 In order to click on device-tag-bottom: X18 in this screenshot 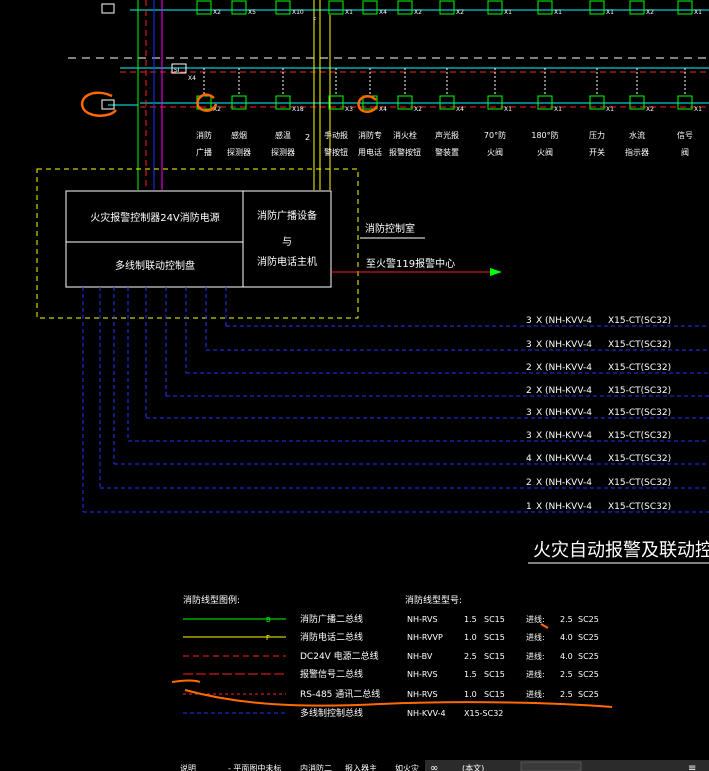, I will do `click(298, 109)`.